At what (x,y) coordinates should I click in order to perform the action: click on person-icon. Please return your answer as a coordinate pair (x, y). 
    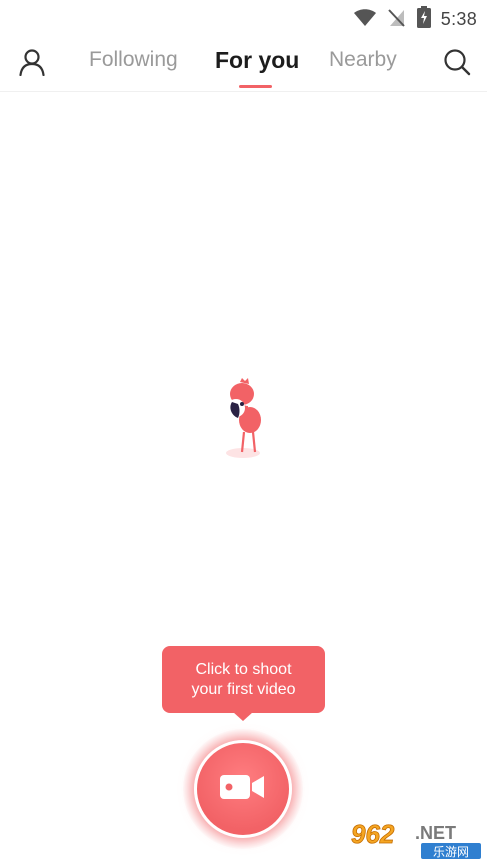
    Looking at the image, I should click on (32, 64).